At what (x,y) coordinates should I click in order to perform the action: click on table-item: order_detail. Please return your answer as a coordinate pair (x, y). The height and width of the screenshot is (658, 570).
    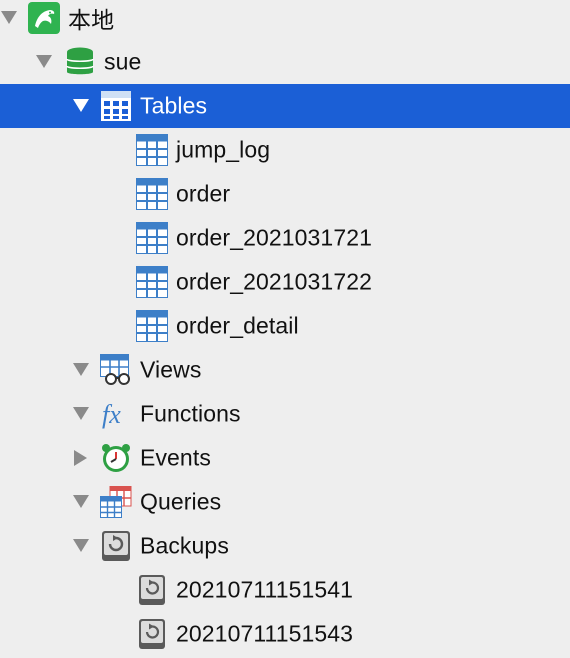
    Looking at the image, I should click on (285, 326).